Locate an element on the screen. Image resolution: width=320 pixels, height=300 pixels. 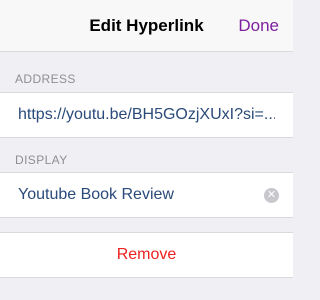
display-text-field: Youtube Book Review ✕ is located at coordinates (146, 195).